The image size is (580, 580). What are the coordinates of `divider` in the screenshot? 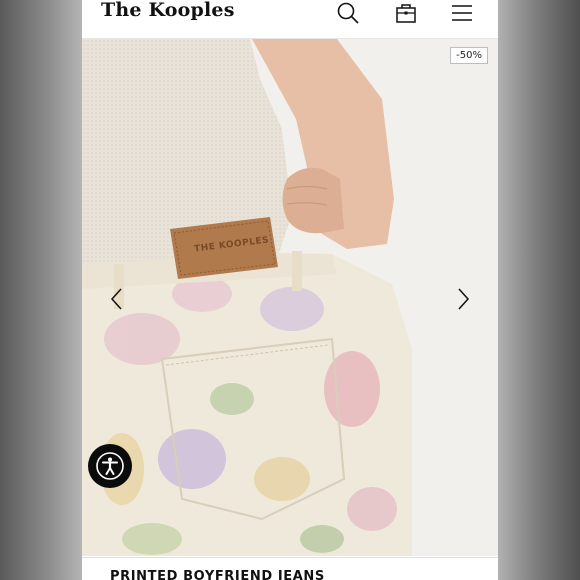 It's located at (290, 557).